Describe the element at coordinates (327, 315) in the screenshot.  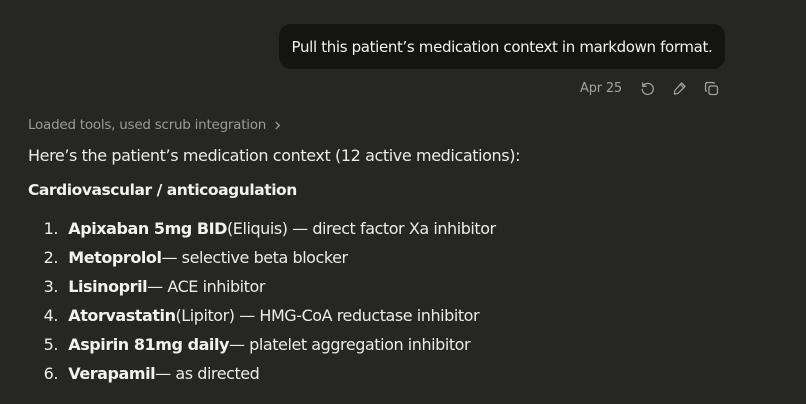
I see `medication-description: (Lipitor) — HMG-CoA reductase inhibitor` at that location.